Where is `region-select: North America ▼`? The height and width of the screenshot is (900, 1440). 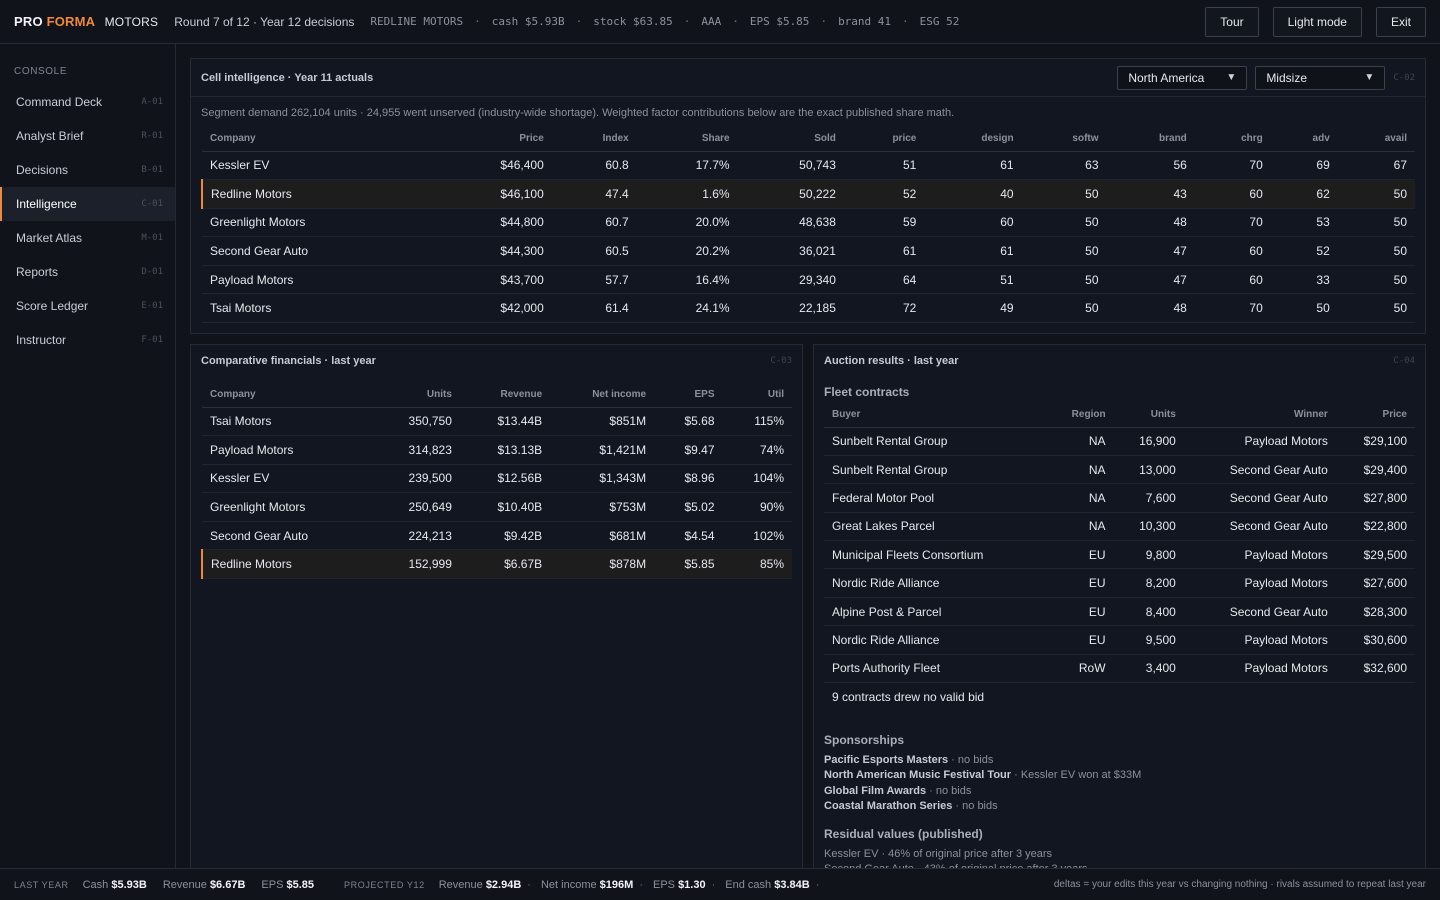 region-select: North America ▼ is located at coordinates (1182, 77).